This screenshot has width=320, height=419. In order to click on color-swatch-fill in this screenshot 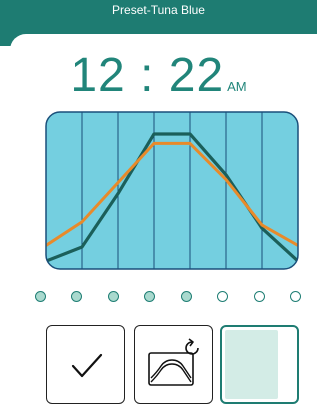, I will do `click(251, 364)`.